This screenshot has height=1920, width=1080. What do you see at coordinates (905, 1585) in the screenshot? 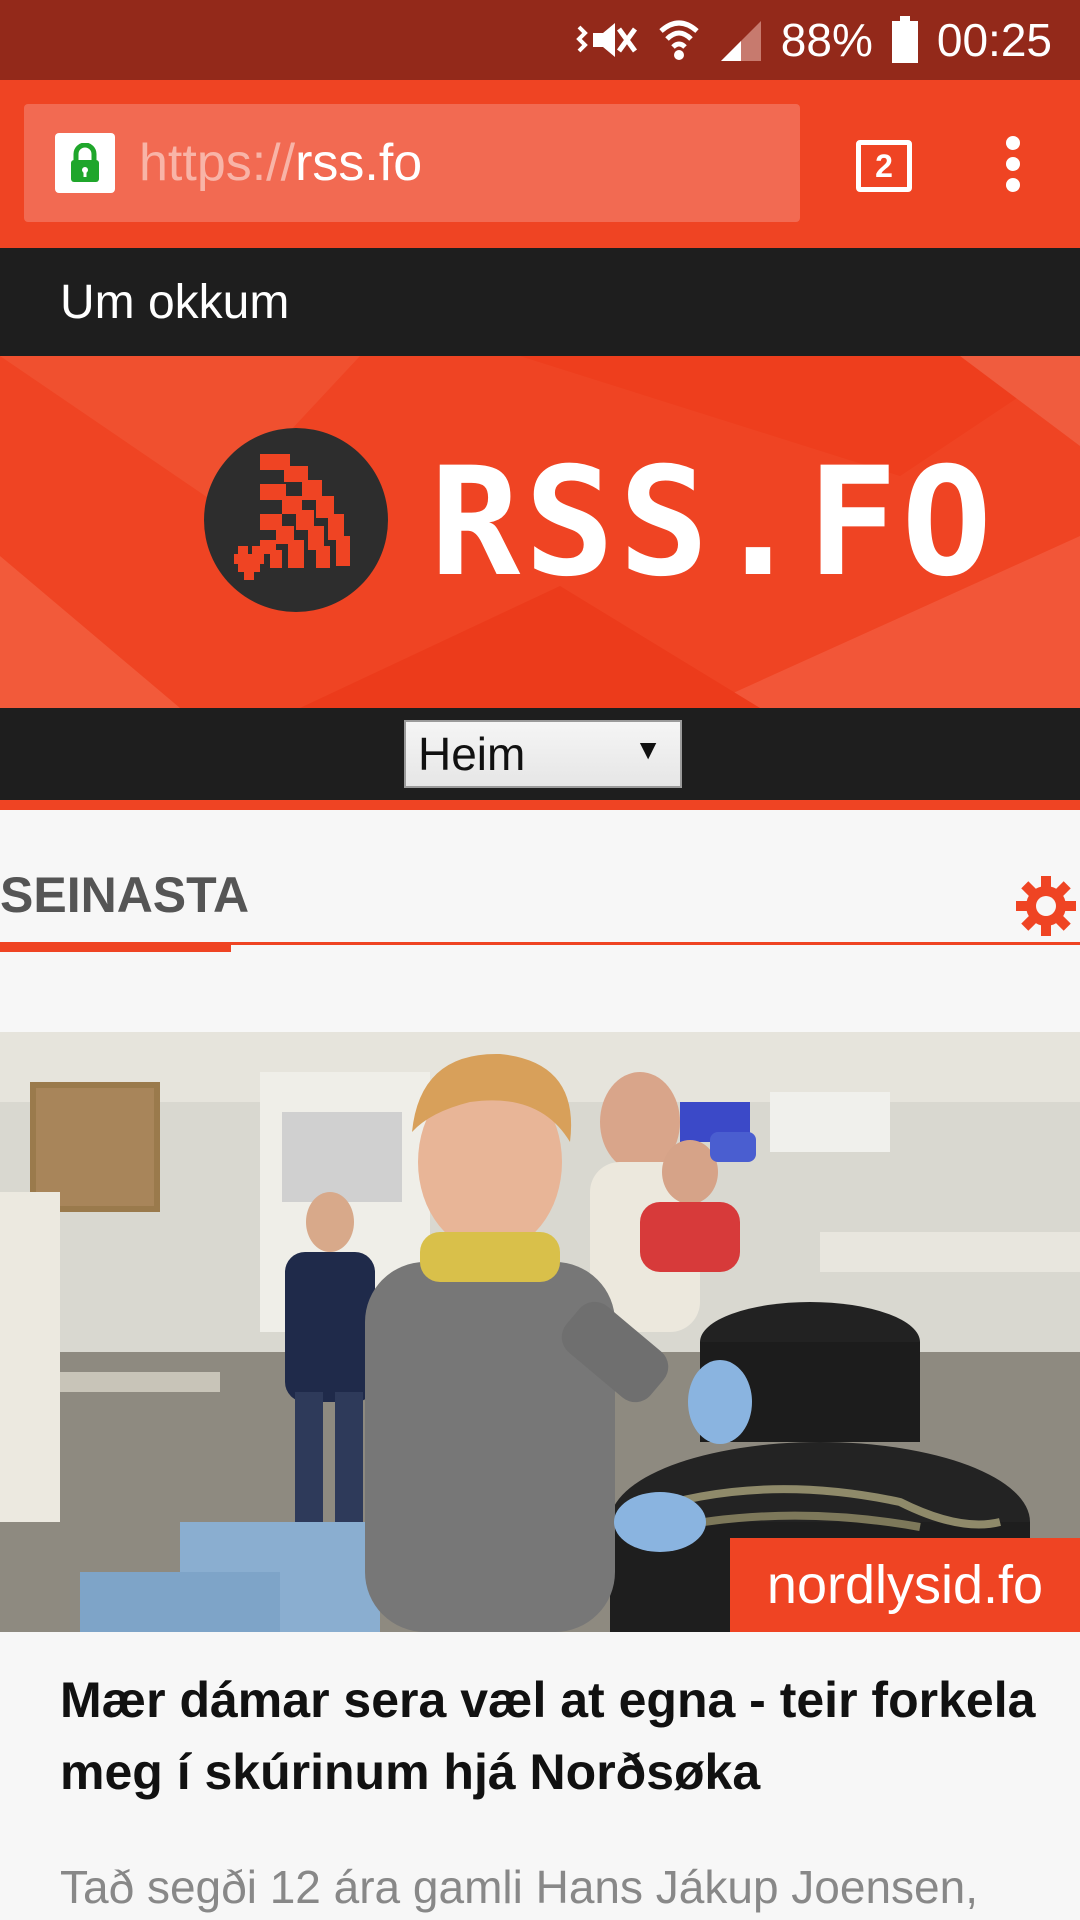
I see `photo-credit: nordlysid.fo` at bounding box center [905, 1585].